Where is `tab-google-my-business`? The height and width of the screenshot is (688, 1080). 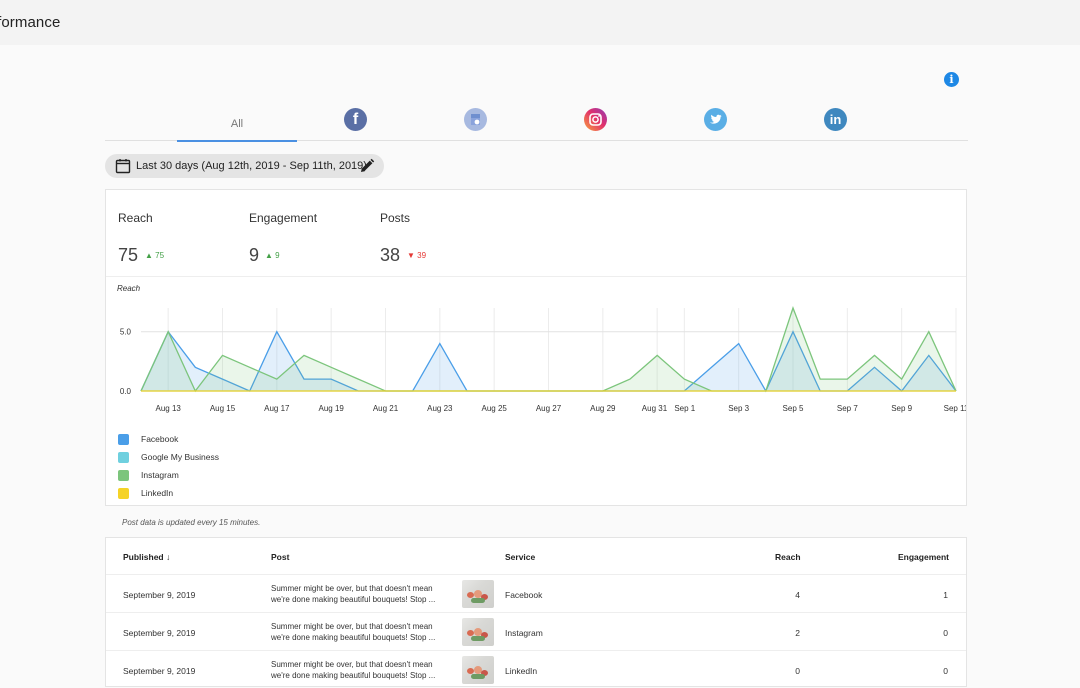
tab-google-my-business is located at coordinates (476, 120).